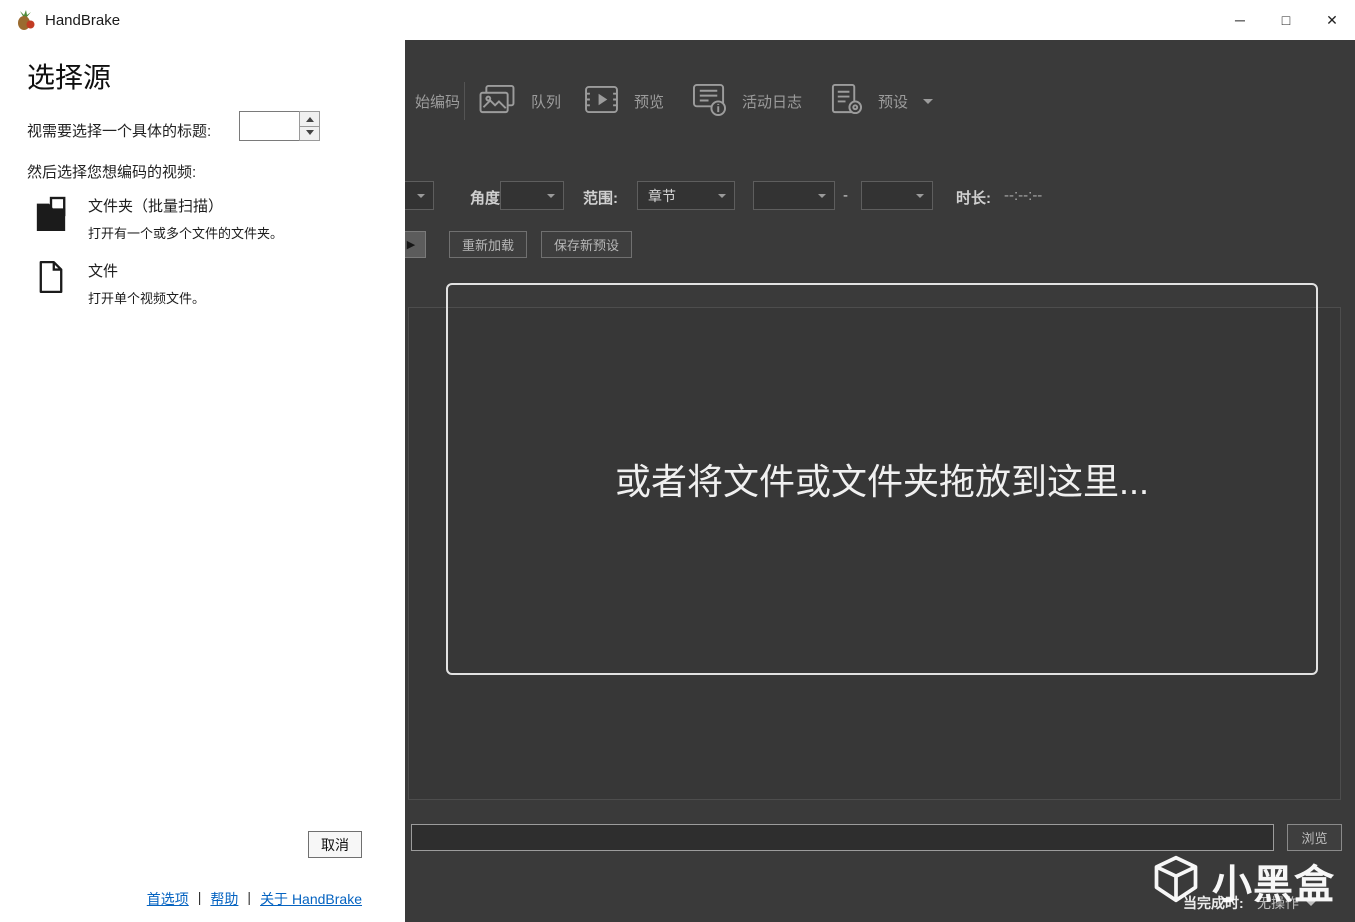 The image size is (1355, 922). I want to click on spinner-down-icon, so click(309, 134).